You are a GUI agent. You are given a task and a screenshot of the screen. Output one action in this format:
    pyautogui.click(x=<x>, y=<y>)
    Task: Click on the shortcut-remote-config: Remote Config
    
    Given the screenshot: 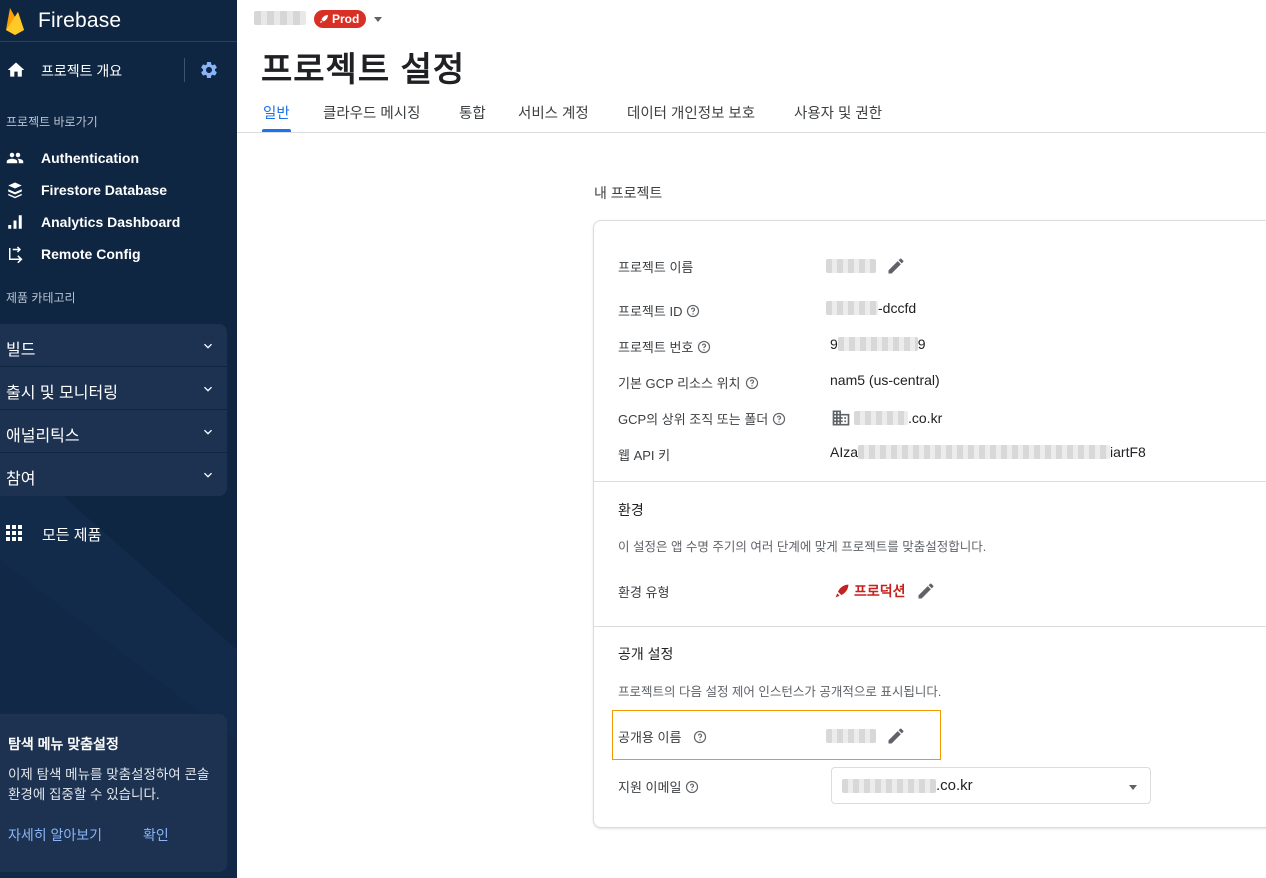 What is the action you would take?
    pyautogui.click(x=118, y=254)
    